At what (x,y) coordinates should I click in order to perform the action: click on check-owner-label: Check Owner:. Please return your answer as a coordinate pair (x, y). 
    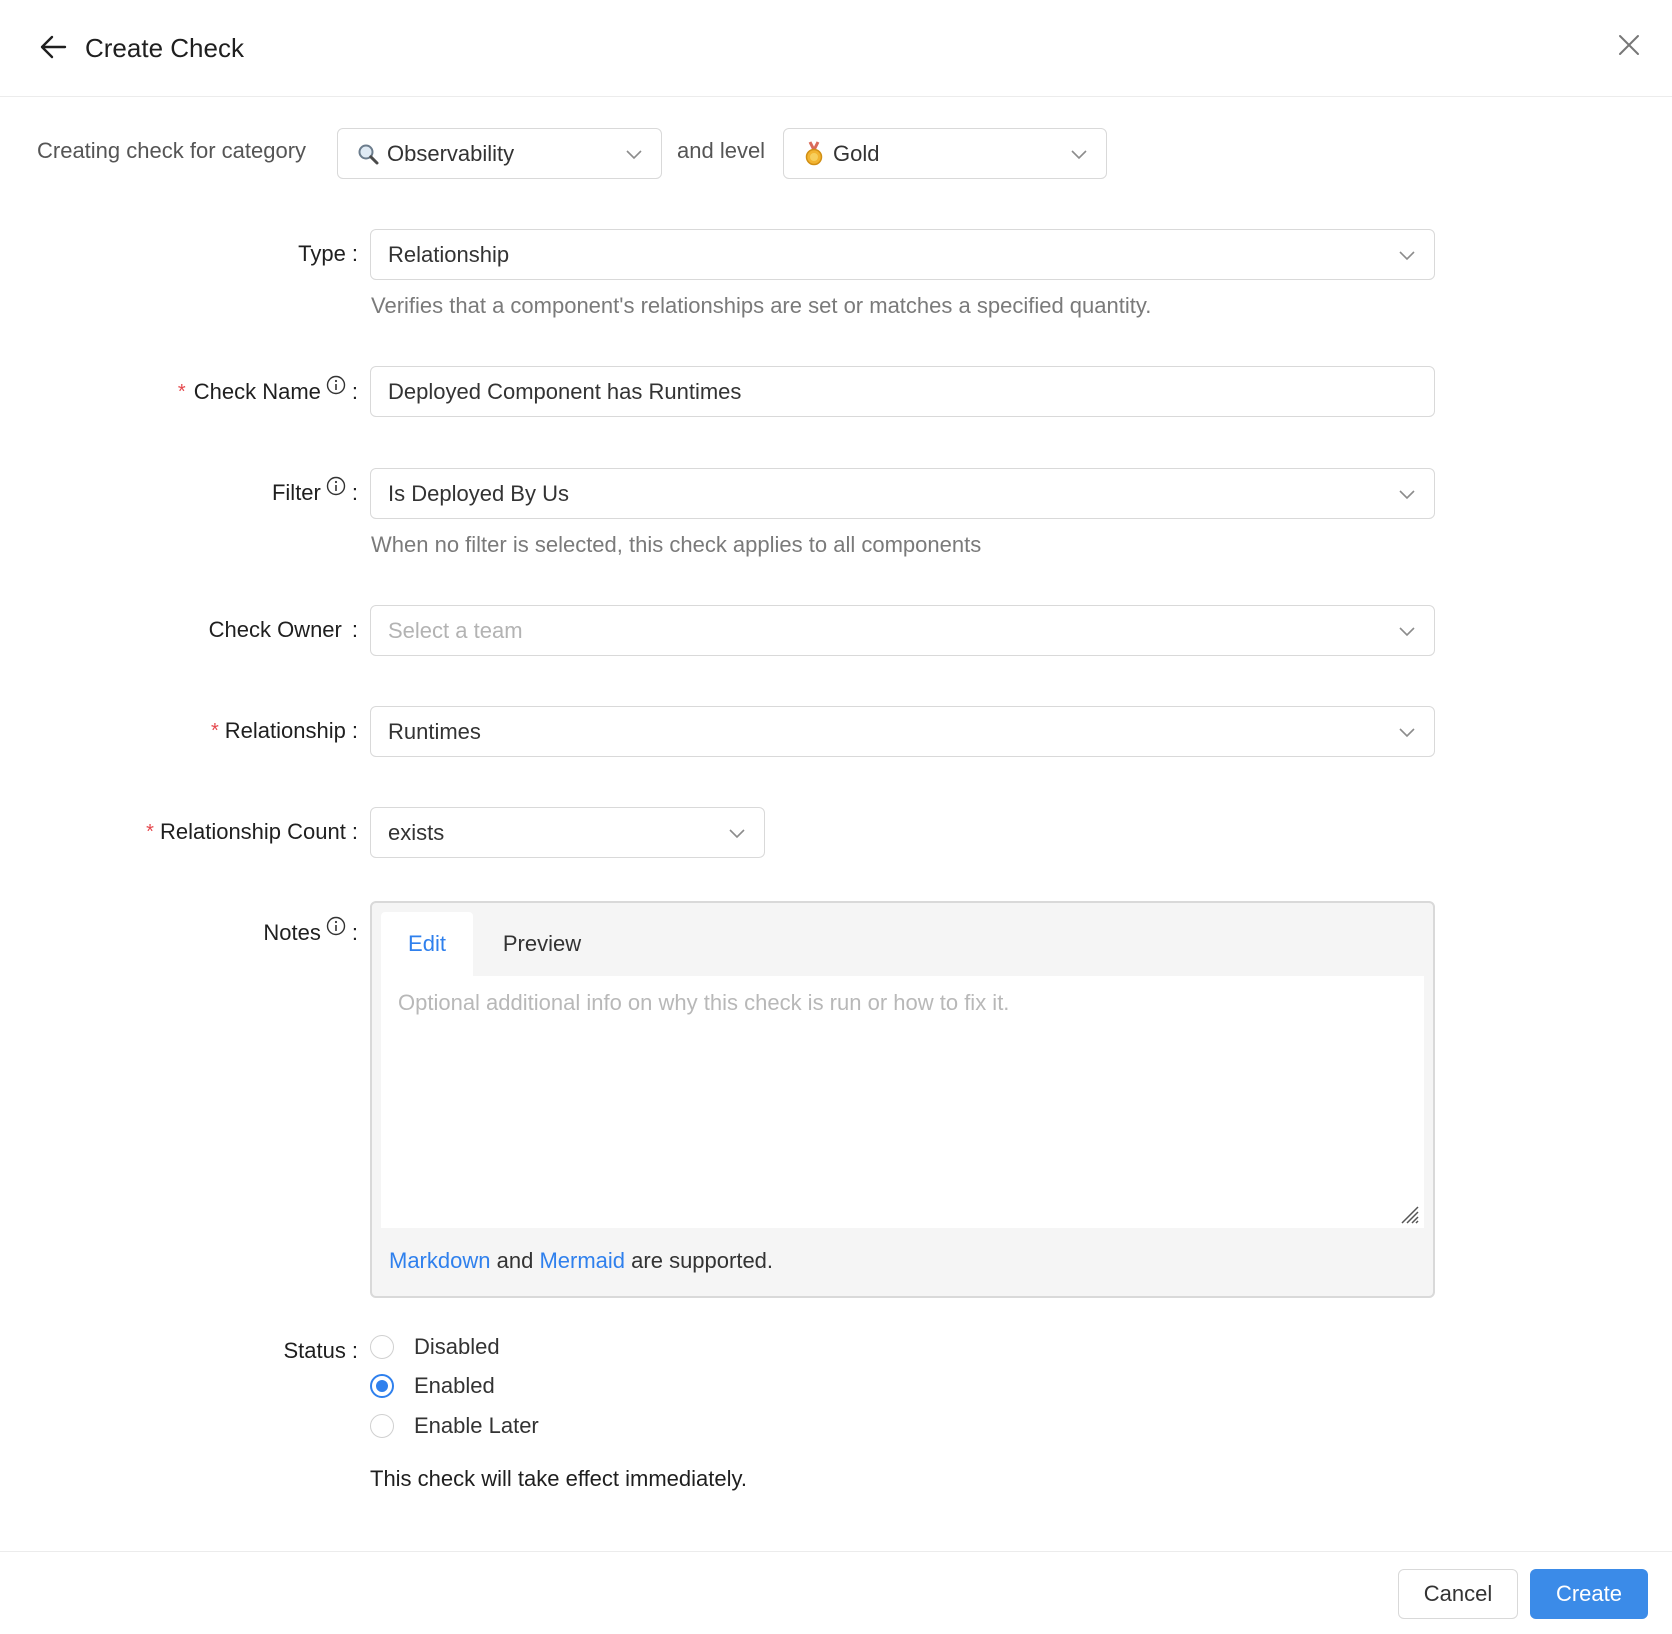
    Looking at the image, I should click on (283, 629).